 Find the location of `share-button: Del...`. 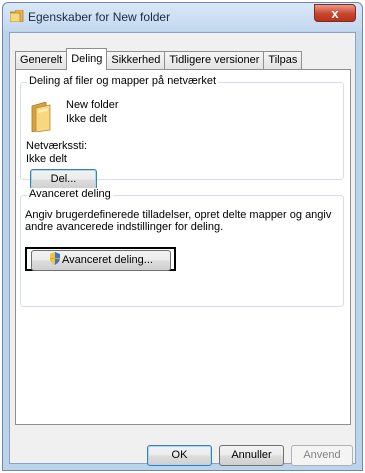

share-button: Del... is located at coordinates (63, 179).